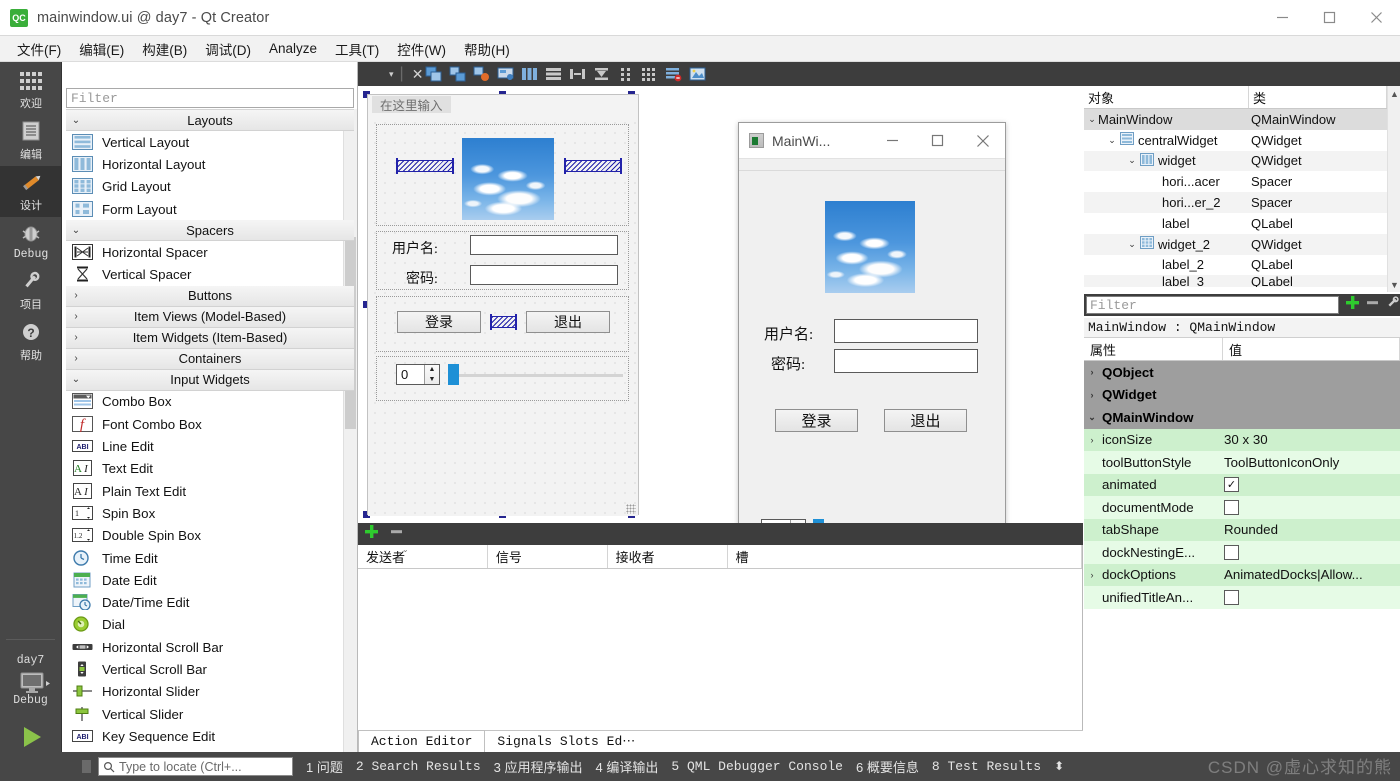 Image resolution: width=1400 pixels, height=781 pixels. I want to click on layout-splitter-v-icon, so click(601, 74).